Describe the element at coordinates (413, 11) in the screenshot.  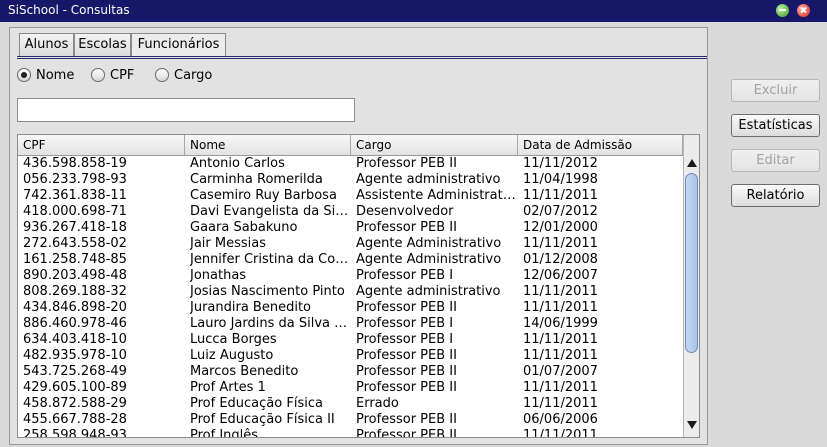
I see `title-bar: SiSchool - Consultas` at that location.